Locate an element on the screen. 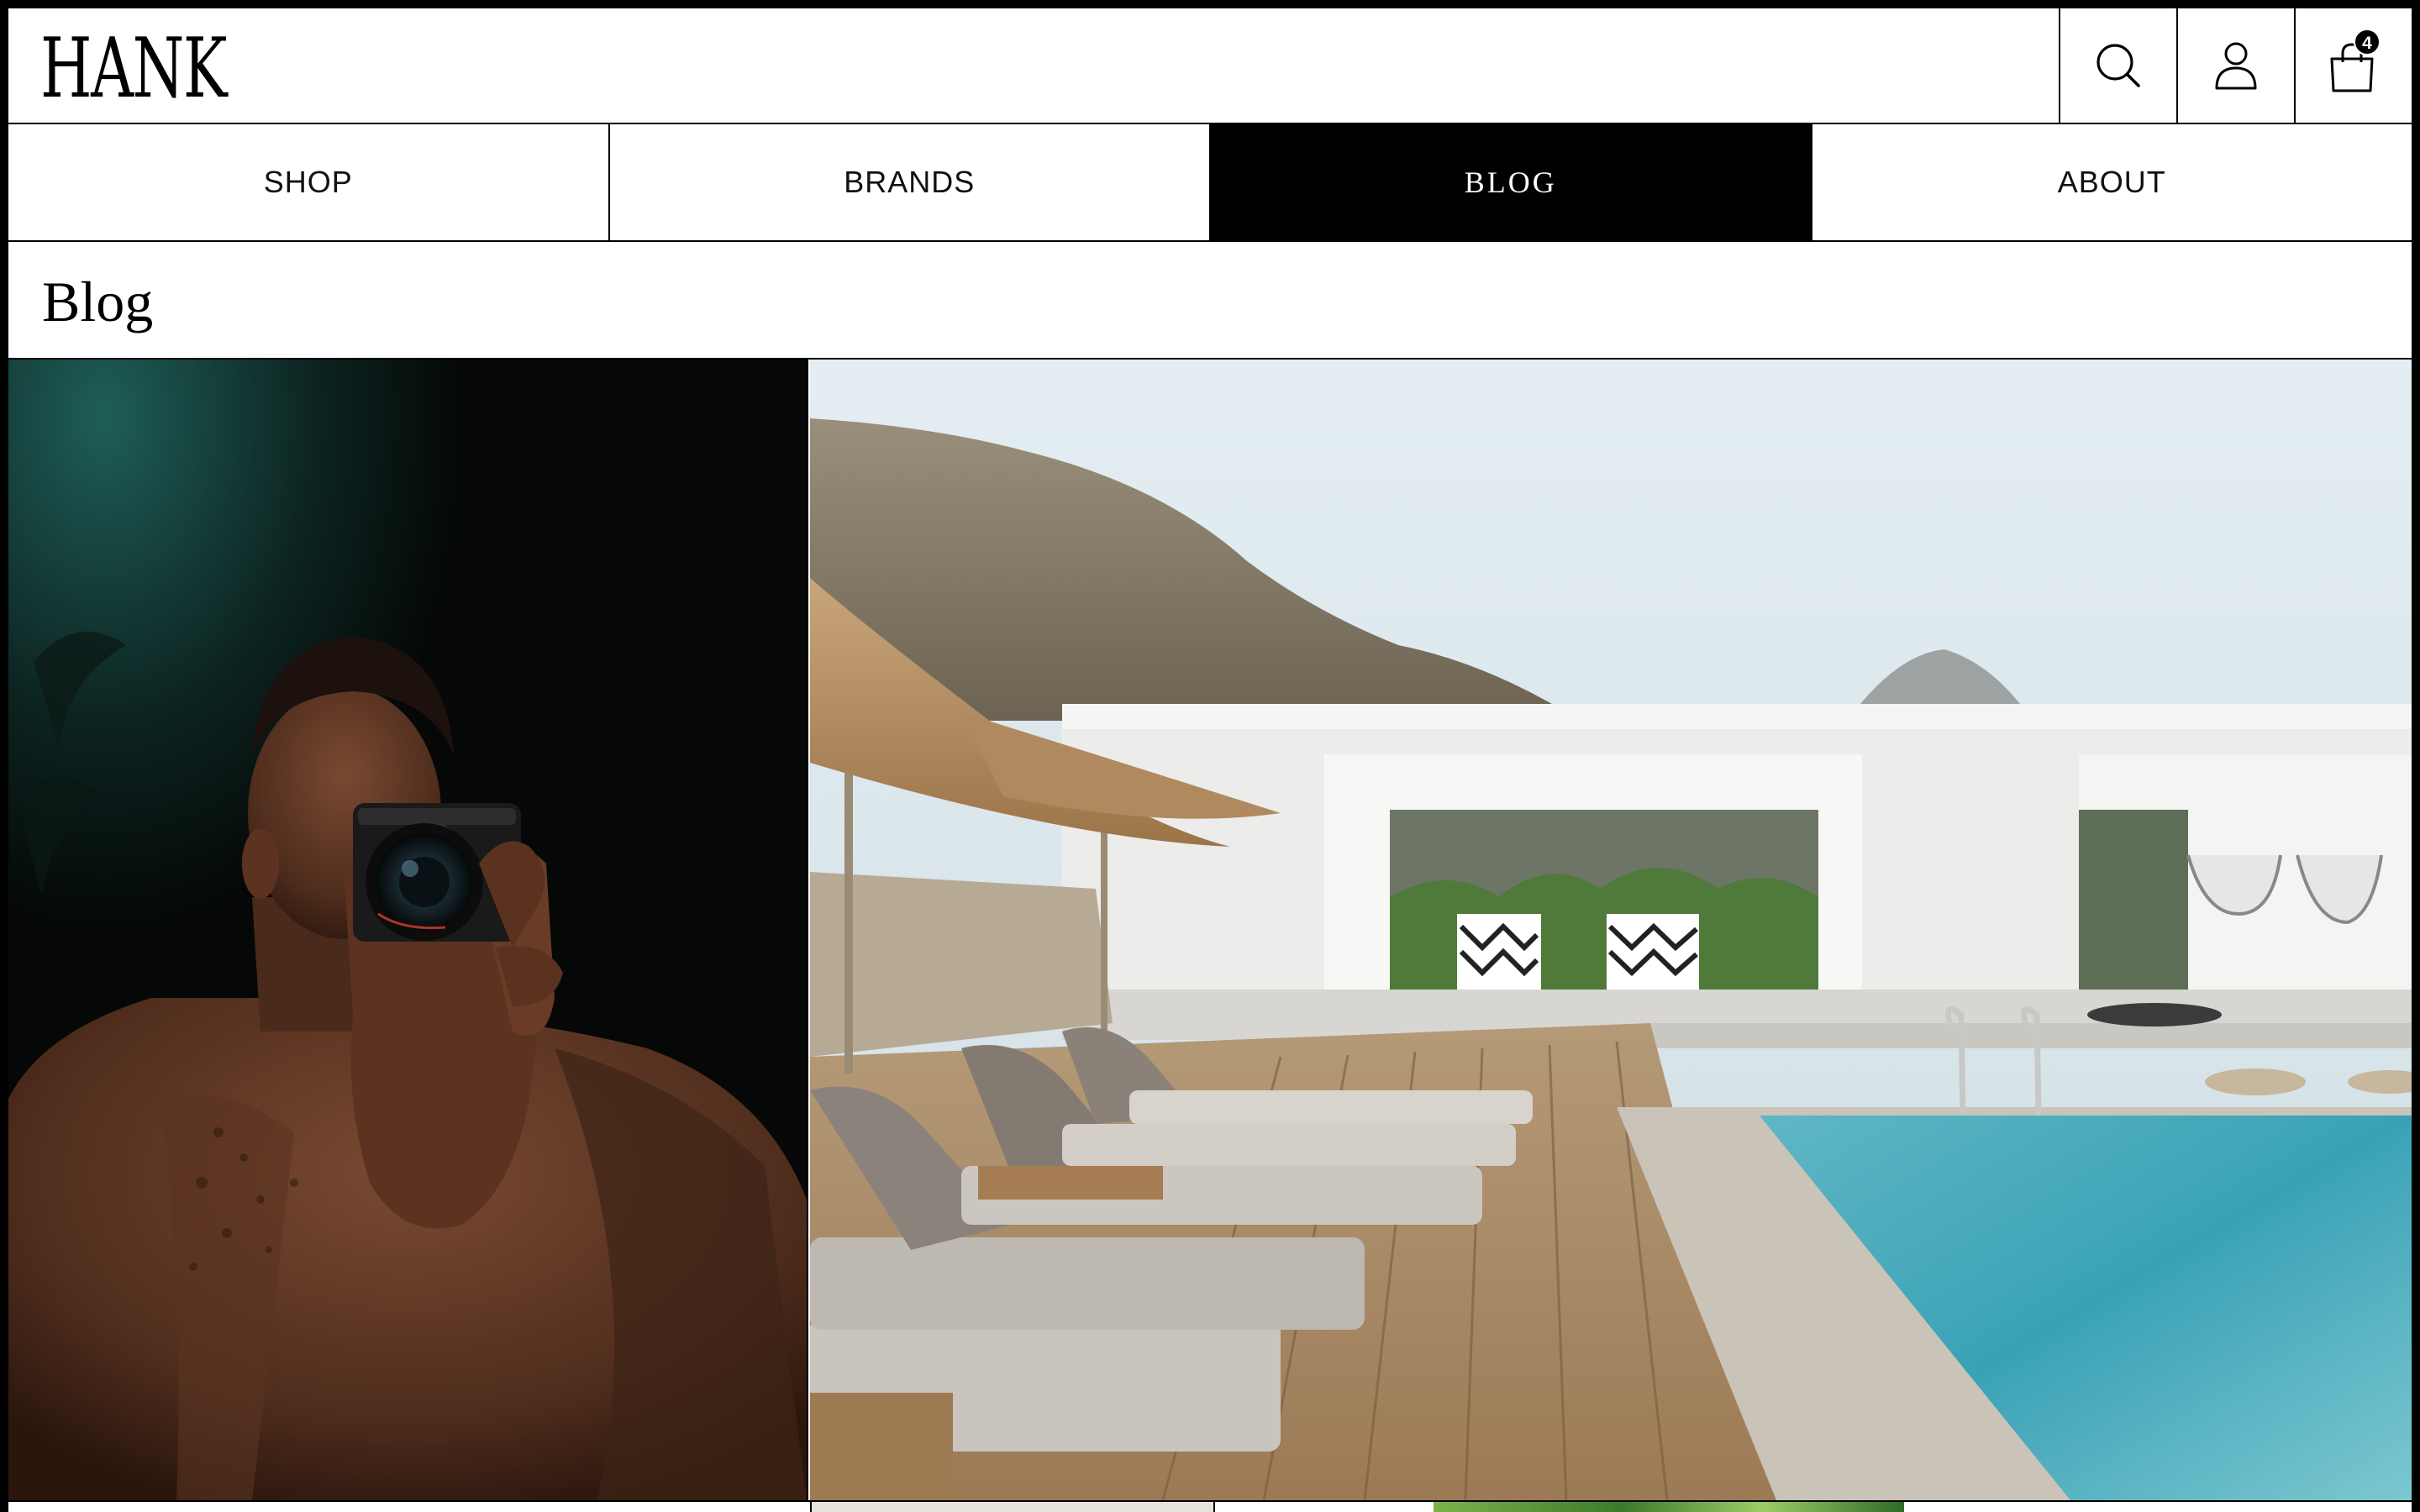  tab-about: ABOUT is located at coordinates (2112, 182).